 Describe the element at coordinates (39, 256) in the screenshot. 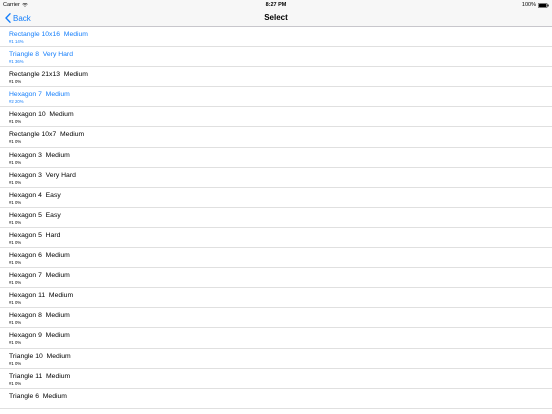

I see `list-item-title: Hexagon 6 Medium` at that location.